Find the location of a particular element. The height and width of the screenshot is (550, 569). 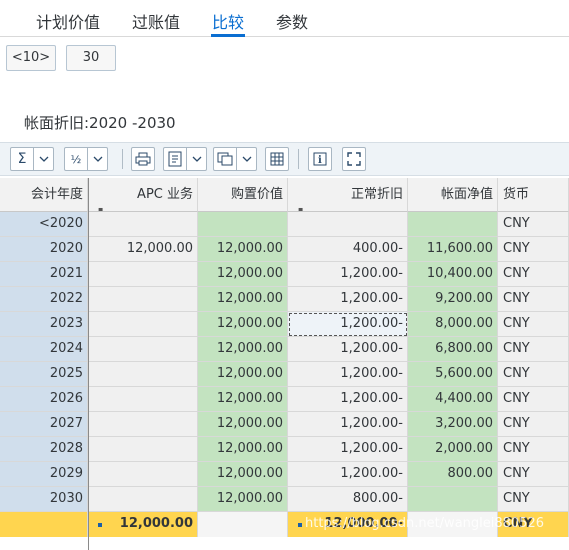

cell-net-book-value: 3,200.00 is located at coordinates (453, 424).